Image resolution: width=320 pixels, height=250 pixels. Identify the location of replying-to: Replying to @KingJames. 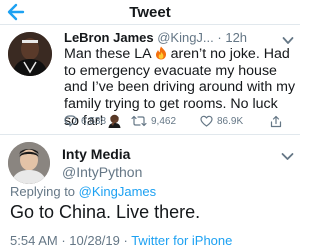
(83, 191).